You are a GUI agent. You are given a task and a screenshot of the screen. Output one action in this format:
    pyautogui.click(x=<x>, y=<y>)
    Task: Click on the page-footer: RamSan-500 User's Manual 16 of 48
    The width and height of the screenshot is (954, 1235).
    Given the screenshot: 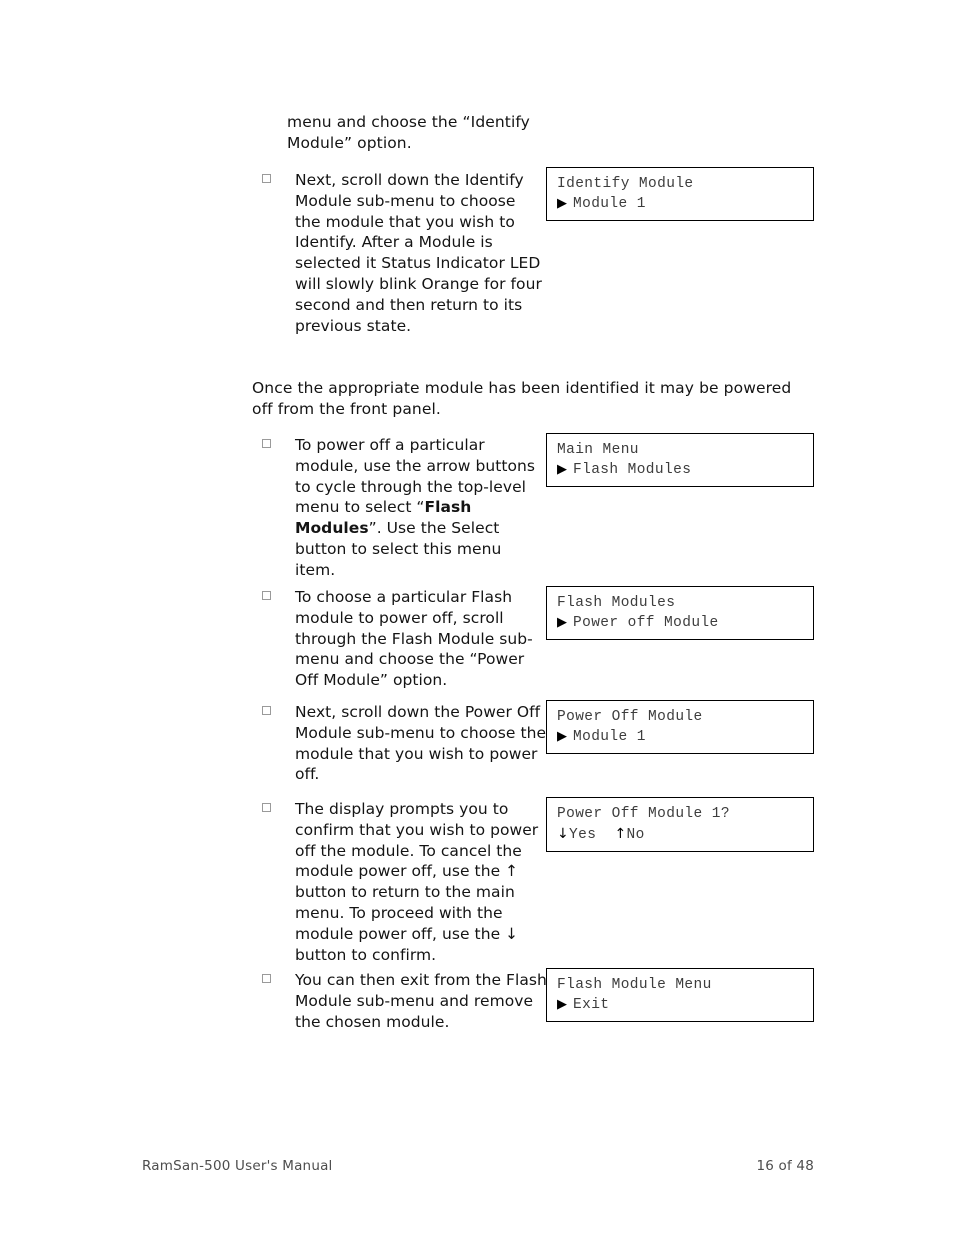 What is the action you would take?
    pyautogui.click(x=477, y=1170)
    